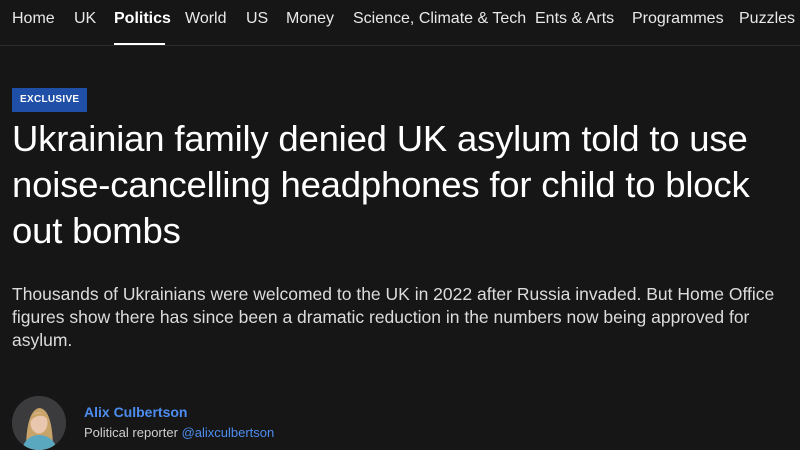 The image size is (800, 450). What do you see at coordinates (439, 19) in the screenshot?
I see `nav-item-science-climate-tech: Science, Climate & Tech` at bounding box center [439, 19].